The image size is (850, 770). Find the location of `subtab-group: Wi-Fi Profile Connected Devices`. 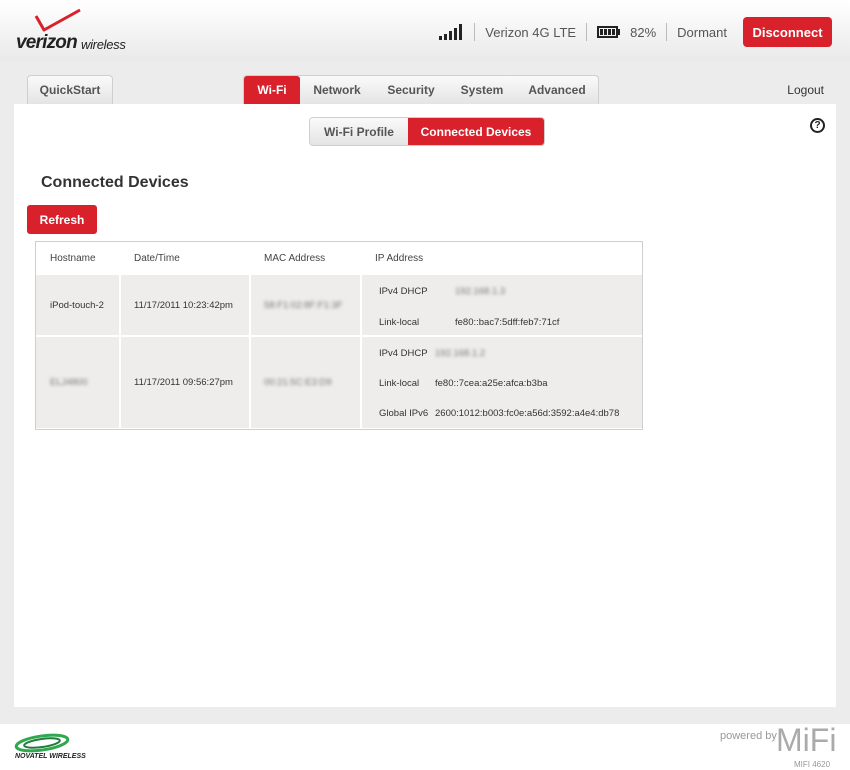

subtab-group: Wi-Fi Profile Connected Devices is located at coordinates (427, 131).